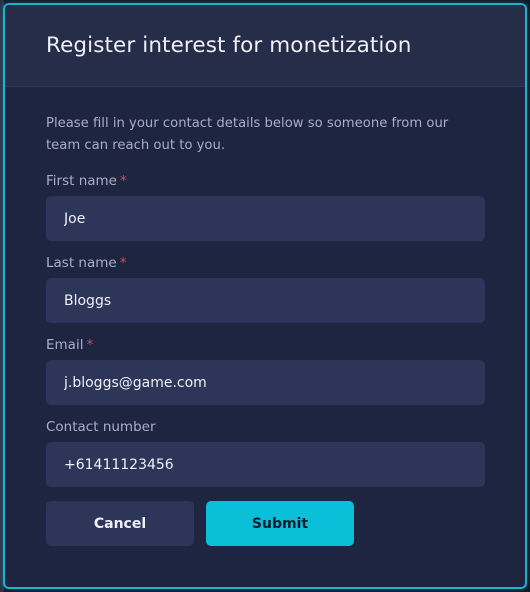 The width and height of the screenshot is (530, 592). I want to click on first-name-field-group: First name *, so click(265, 207).